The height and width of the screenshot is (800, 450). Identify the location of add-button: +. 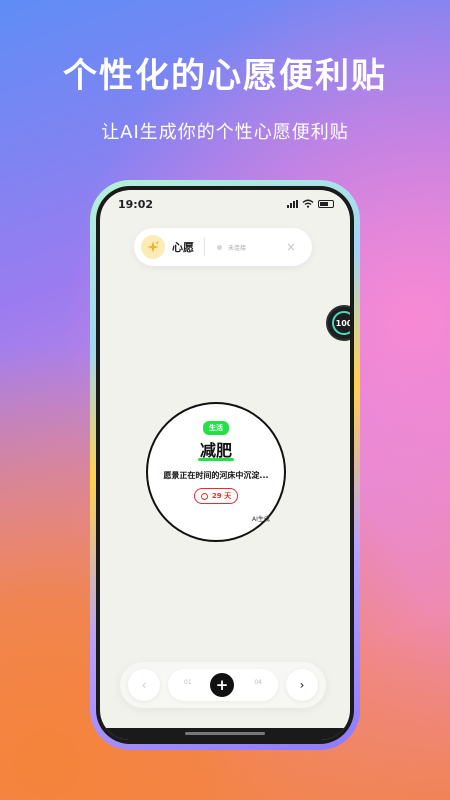
(222, 685).